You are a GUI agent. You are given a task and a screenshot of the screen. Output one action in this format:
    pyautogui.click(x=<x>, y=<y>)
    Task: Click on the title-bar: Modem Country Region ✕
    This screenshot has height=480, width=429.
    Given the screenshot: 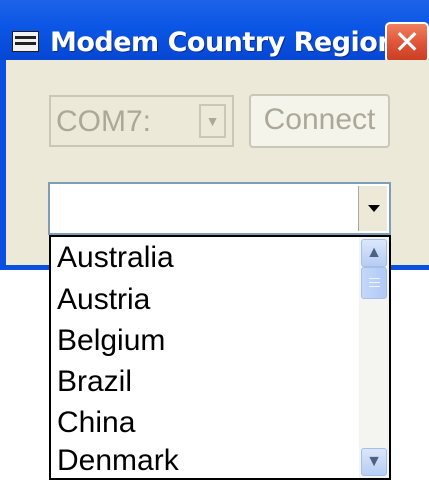 What is the action you would take?
    pyautogui.click(x=214, y=31)
    